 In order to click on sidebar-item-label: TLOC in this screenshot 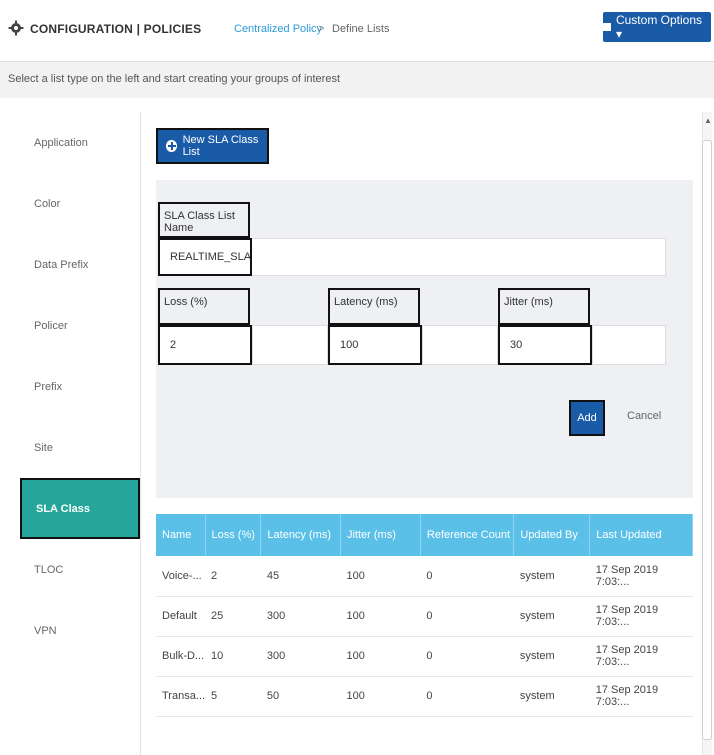, I will do `click(49, 569)`.